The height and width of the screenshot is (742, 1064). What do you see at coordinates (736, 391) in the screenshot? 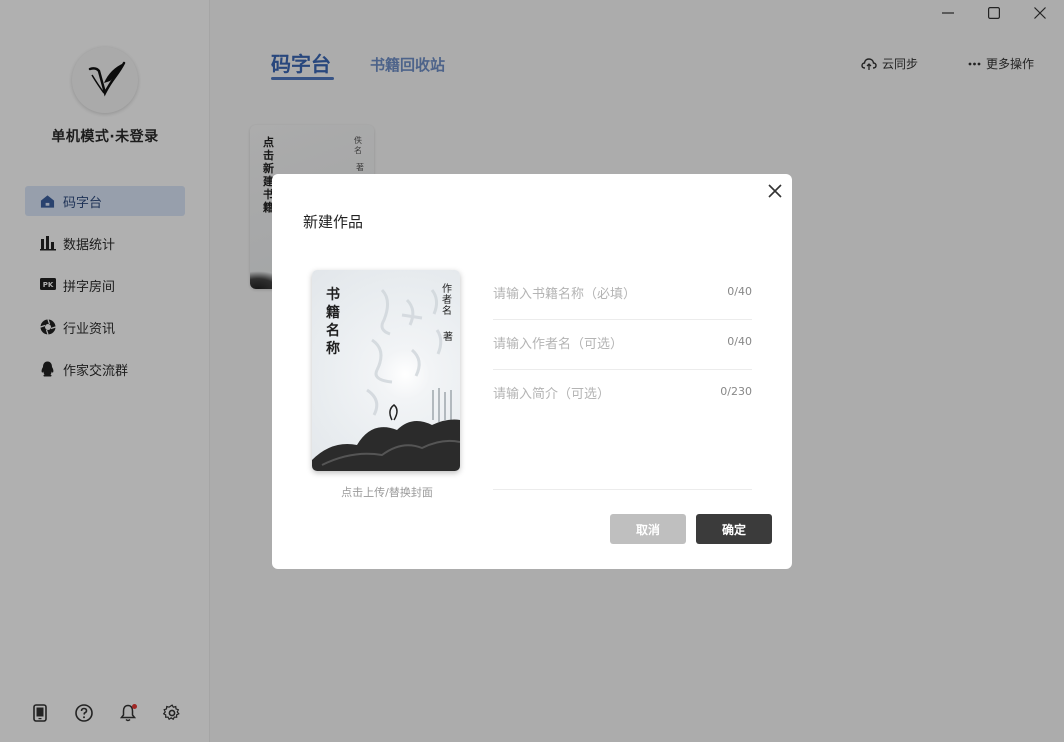
I see `intro-counter: 0/230` at bounding box center [736, 391].